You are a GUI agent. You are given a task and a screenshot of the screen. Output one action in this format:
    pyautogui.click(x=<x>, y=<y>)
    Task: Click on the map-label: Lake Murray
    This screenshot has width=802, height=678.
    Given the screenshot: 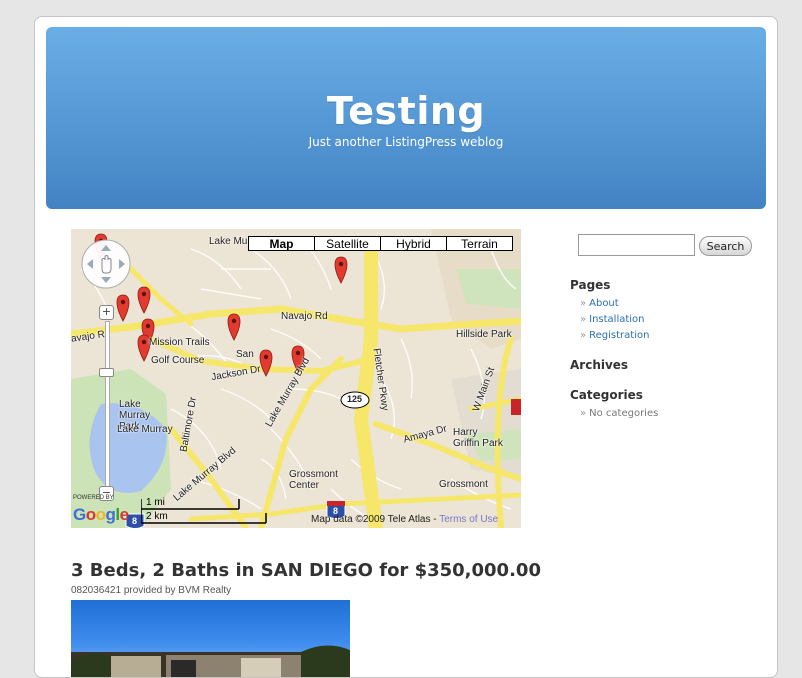 What is the action you would take?
    pyautogui.click(x=145, y=429)
    